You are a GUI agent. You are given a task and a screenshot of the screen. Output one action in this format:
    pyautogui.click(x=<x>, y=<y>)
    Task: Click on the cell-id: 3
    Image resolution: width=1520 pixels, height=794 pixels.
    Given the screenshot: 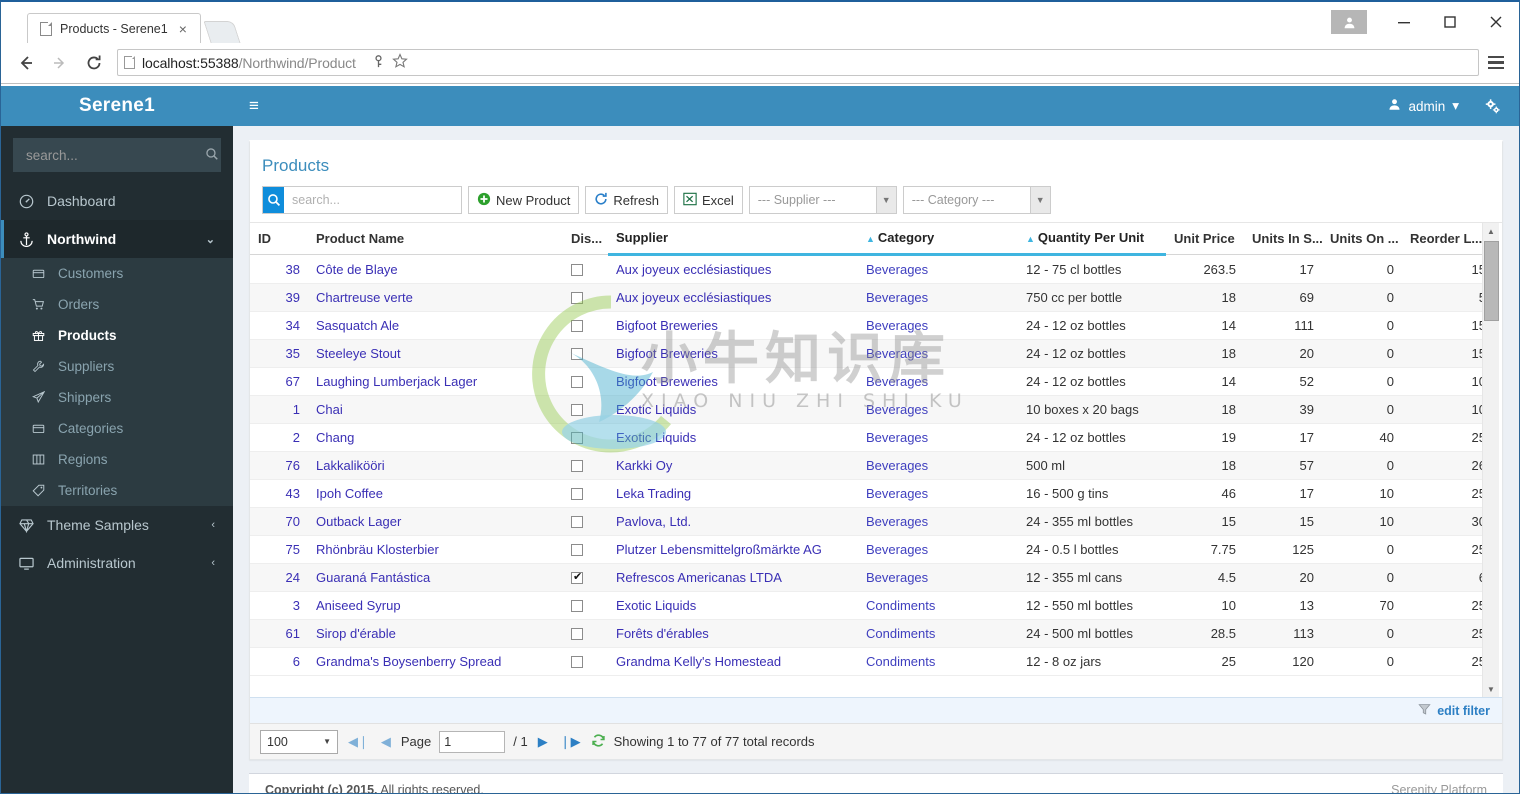 What is the action you would take?
    pyautogui.click(x=279, y=605)
    